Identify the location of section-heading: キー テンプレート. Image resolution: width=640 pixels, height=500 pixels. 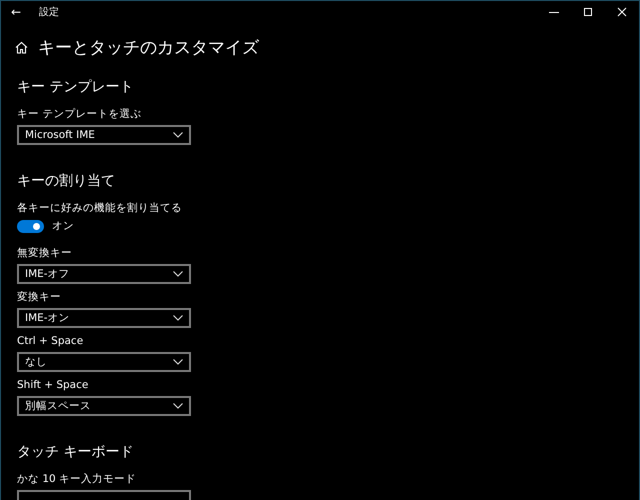
(75, 87).